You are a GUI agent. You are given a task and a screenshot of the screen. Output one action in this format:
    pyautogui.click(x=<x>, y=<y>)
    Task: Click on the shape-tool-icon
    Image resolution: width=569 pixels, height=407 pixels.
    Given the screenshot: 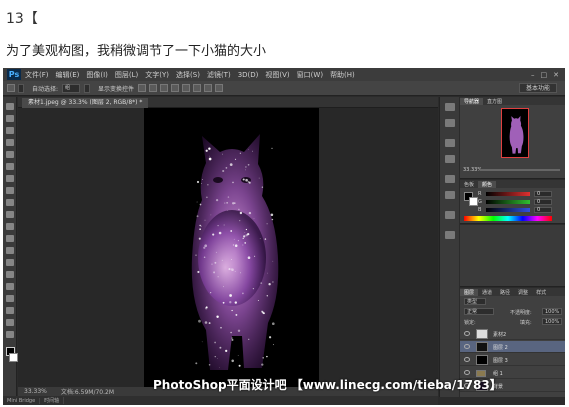 What is the action you would take?
    pyautogui.click(x=10, y=310)
    